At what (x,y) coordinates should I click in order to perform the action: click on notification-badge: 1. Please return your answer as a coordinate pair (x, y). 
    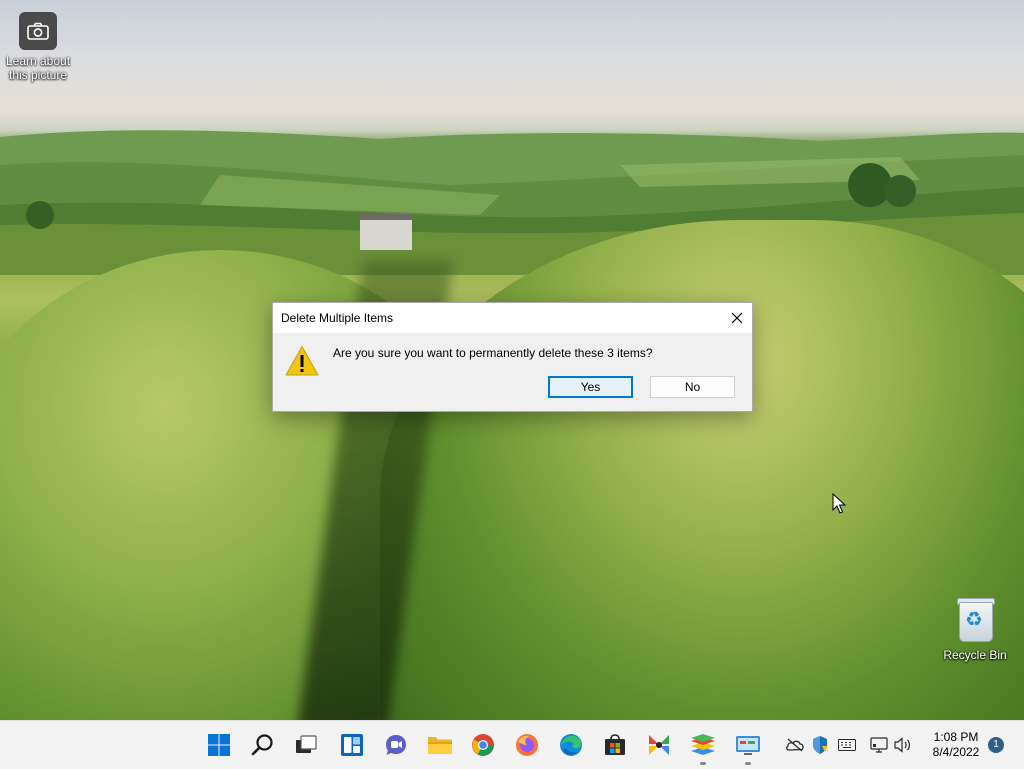
    Looking at the image, I should click on (996, 745).